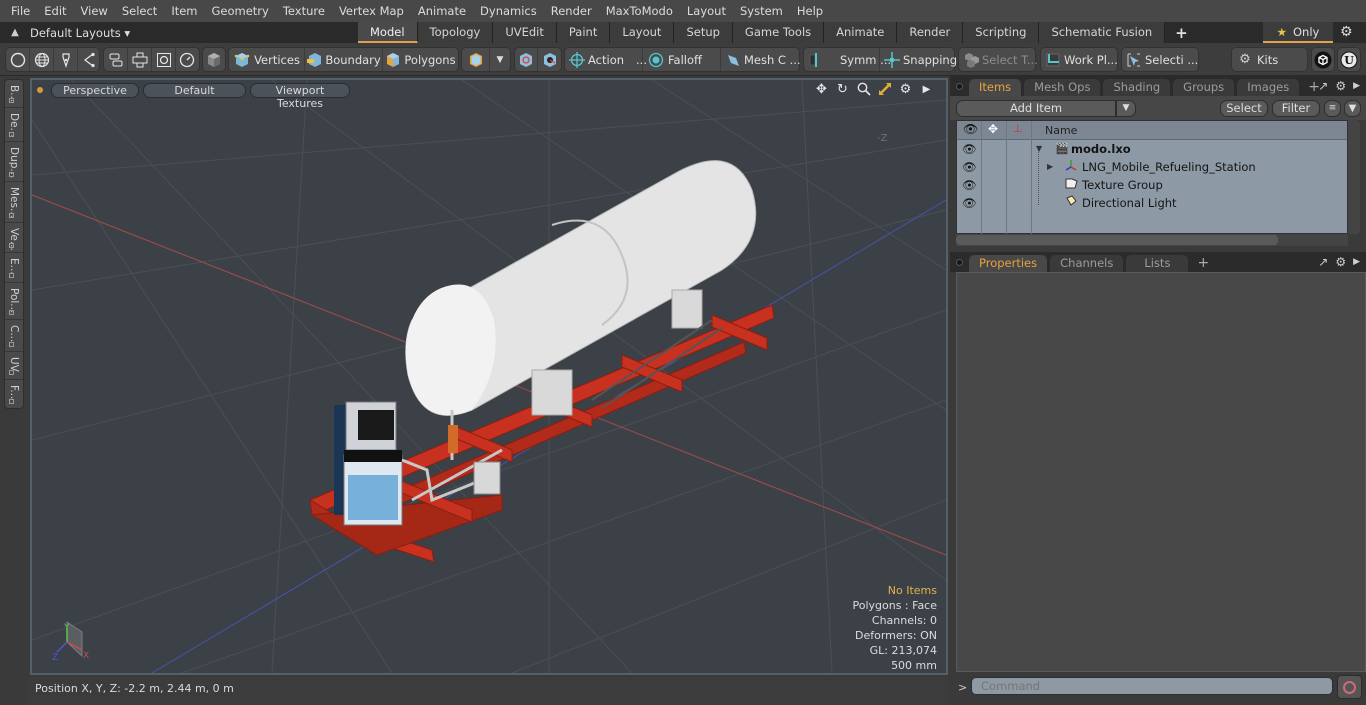 The width and height of the screenshot is (1366, 705). I want to click on tab-groups: Groups, so click(1204, 87).